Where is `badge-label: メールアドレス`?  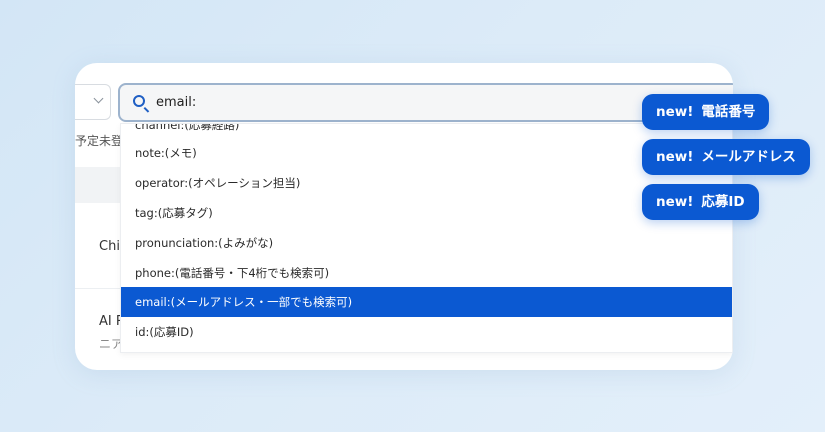
badge-label: メールアドレス is located at coordinates (748, 157).